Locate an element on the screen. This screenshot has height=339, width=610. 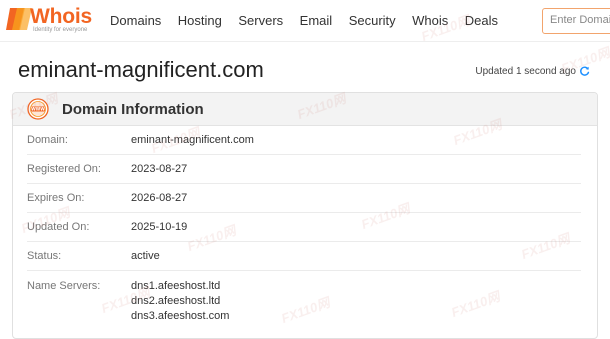
row-label: Updated On: is located at coordinates (58, 227).